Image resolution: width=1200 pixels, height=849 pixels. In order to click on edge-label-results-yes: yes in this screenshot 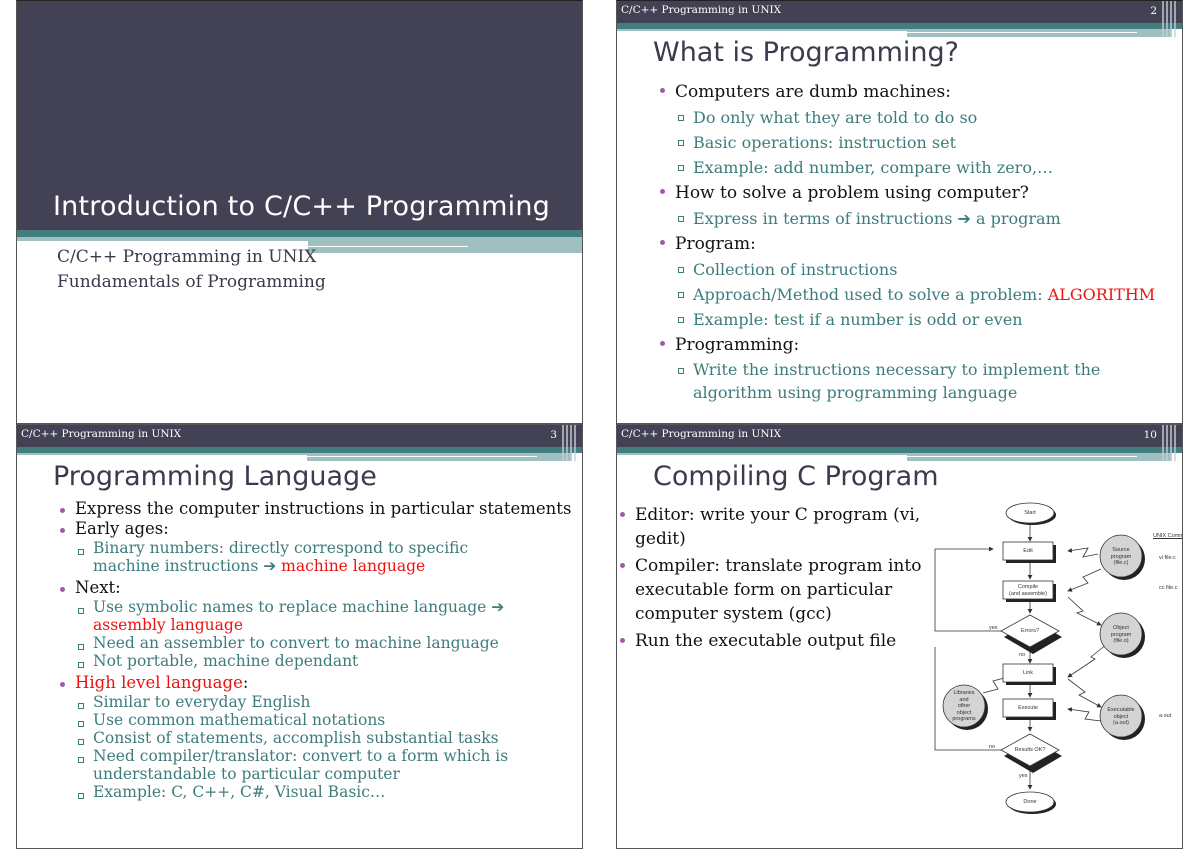, I will do `click(1023, 776)`.